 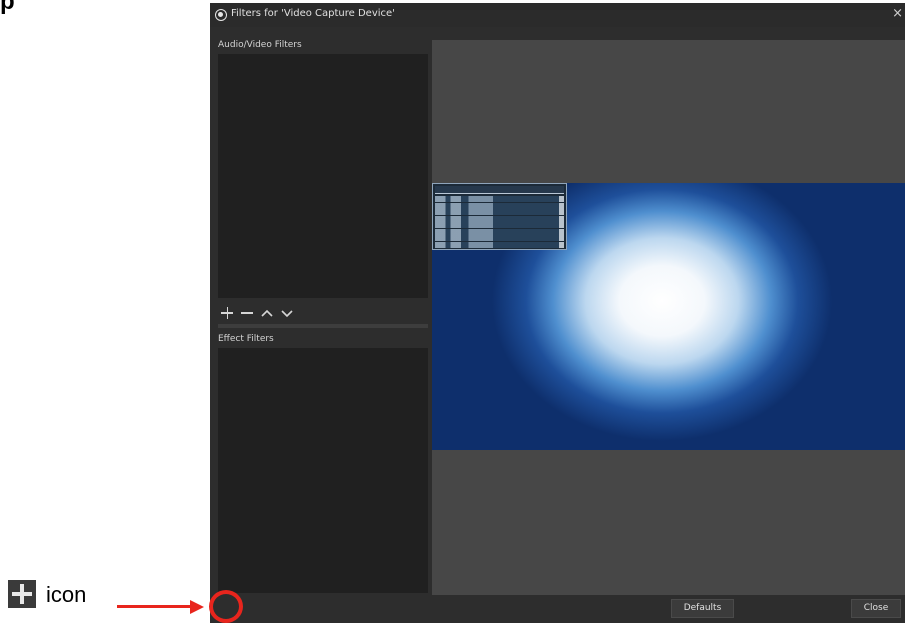 I want to click on chevron-up-icon, so click(x=267, y=313).